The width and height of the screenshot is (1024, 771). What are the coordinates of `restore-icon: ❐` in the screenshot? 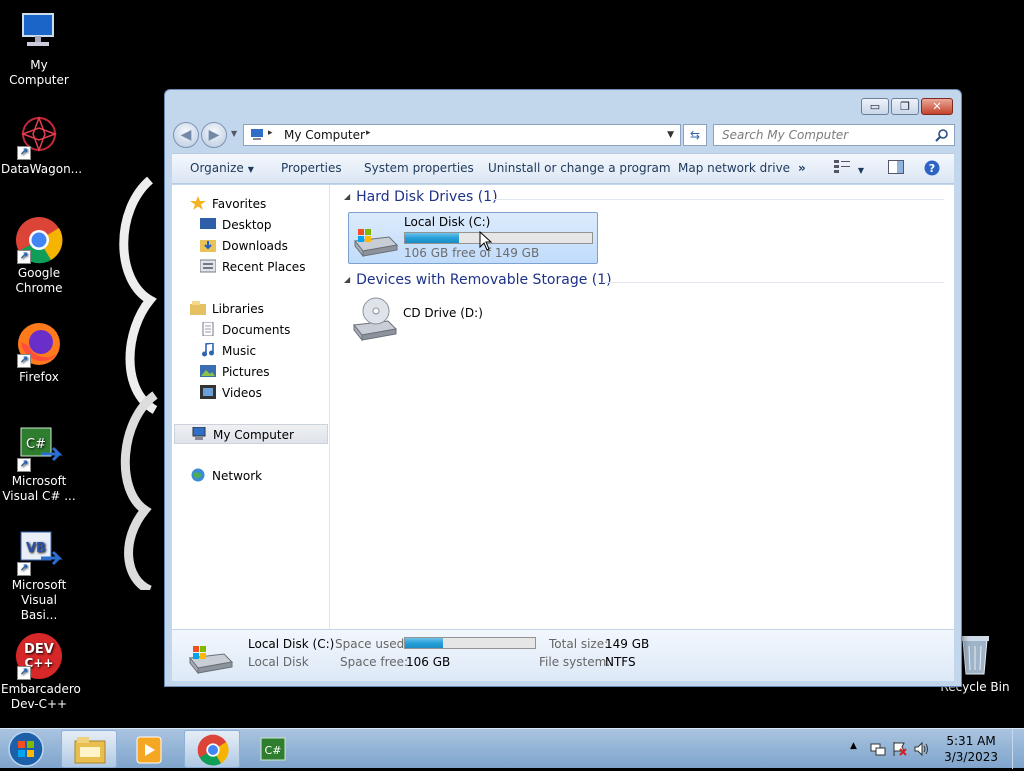 It's located at (905, 106).